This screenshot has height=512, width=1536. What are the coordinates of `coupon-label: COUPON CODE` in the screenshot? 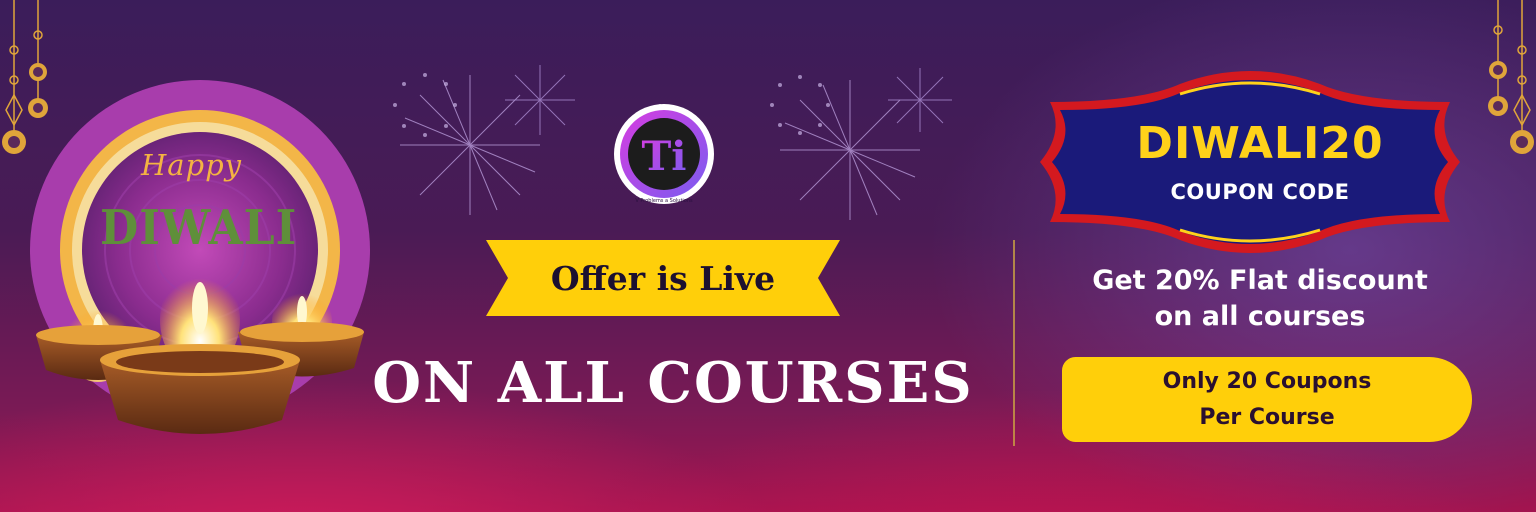 It's located at (1260, 192).